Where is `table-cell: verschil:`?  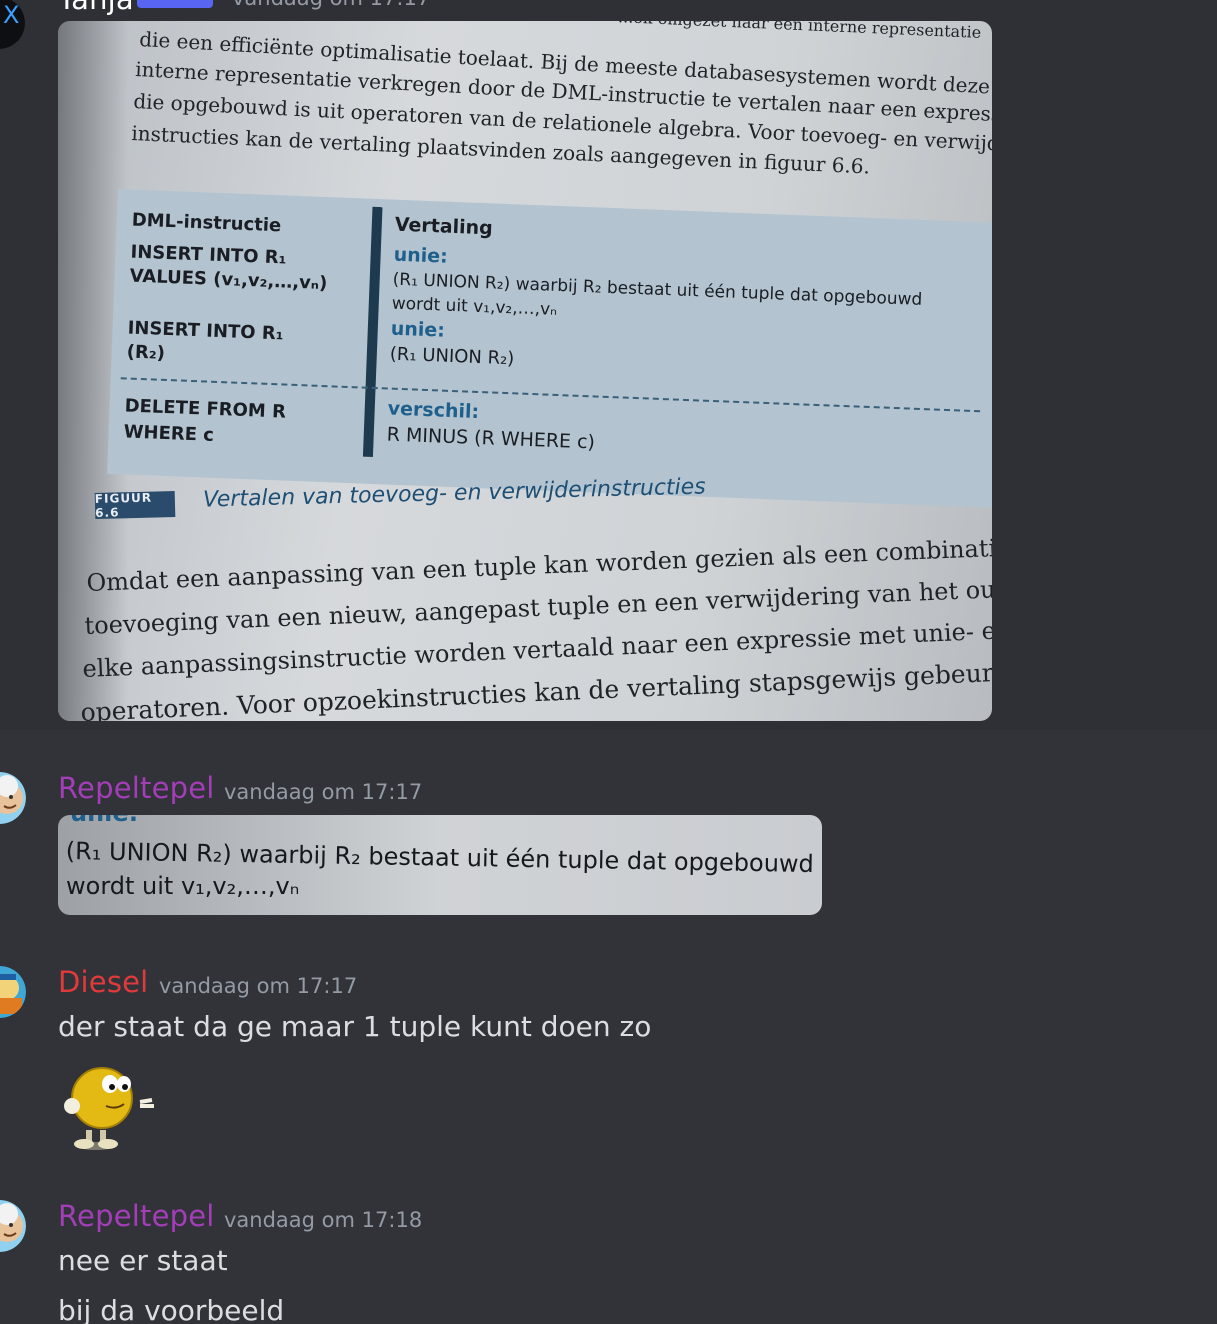 table-cell: verschil: is located at coordinates (433, 410).